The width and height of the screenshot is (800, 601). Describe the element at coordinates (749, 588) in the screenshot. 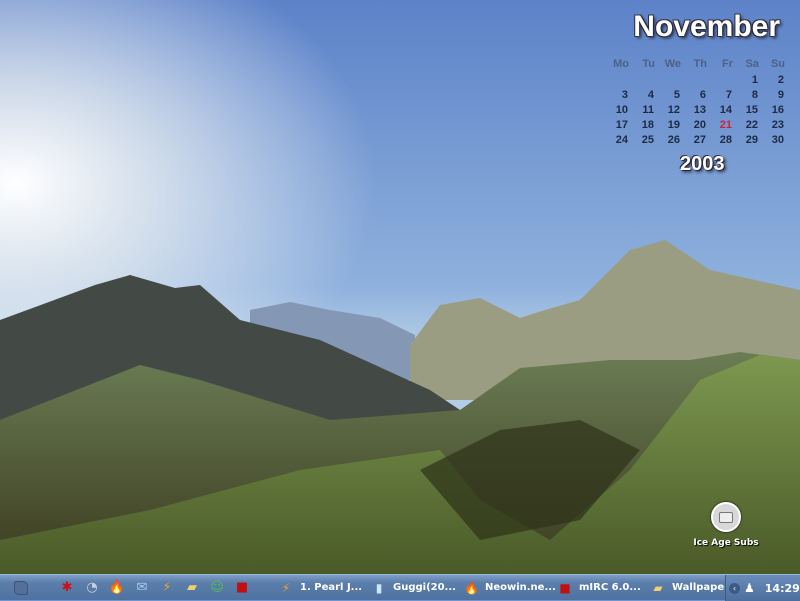

I see `network-user-icon: ♟` at that location.